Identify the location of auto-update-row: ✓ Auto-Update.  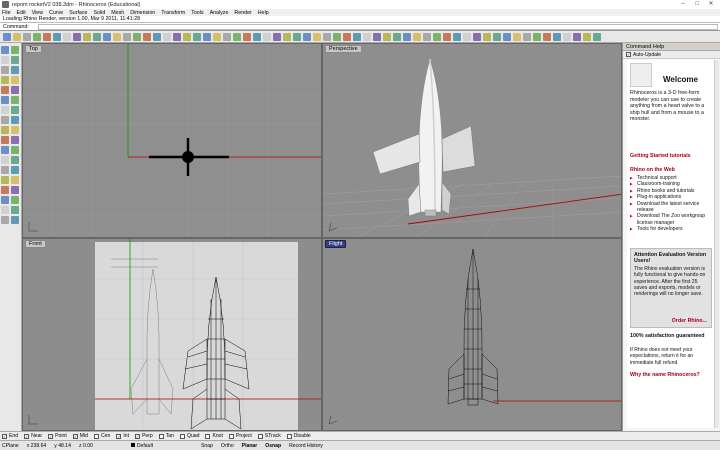
(671, 55).